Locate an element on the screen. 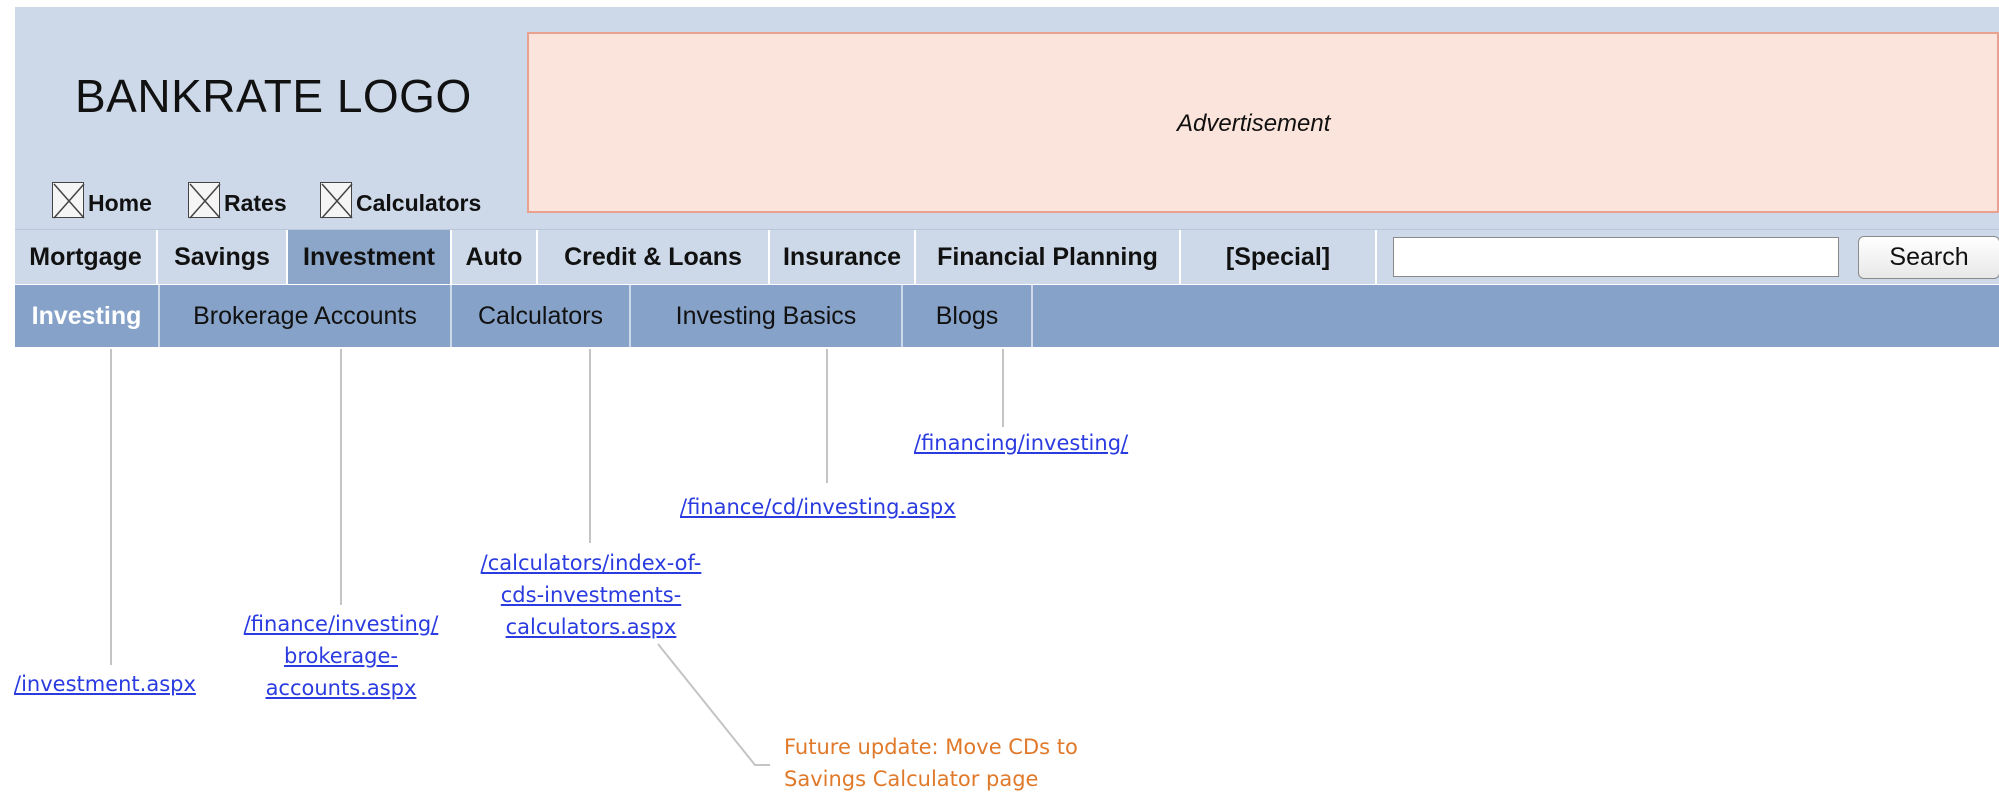  url-line: cds-investments- is located at coordinates (591, 595).